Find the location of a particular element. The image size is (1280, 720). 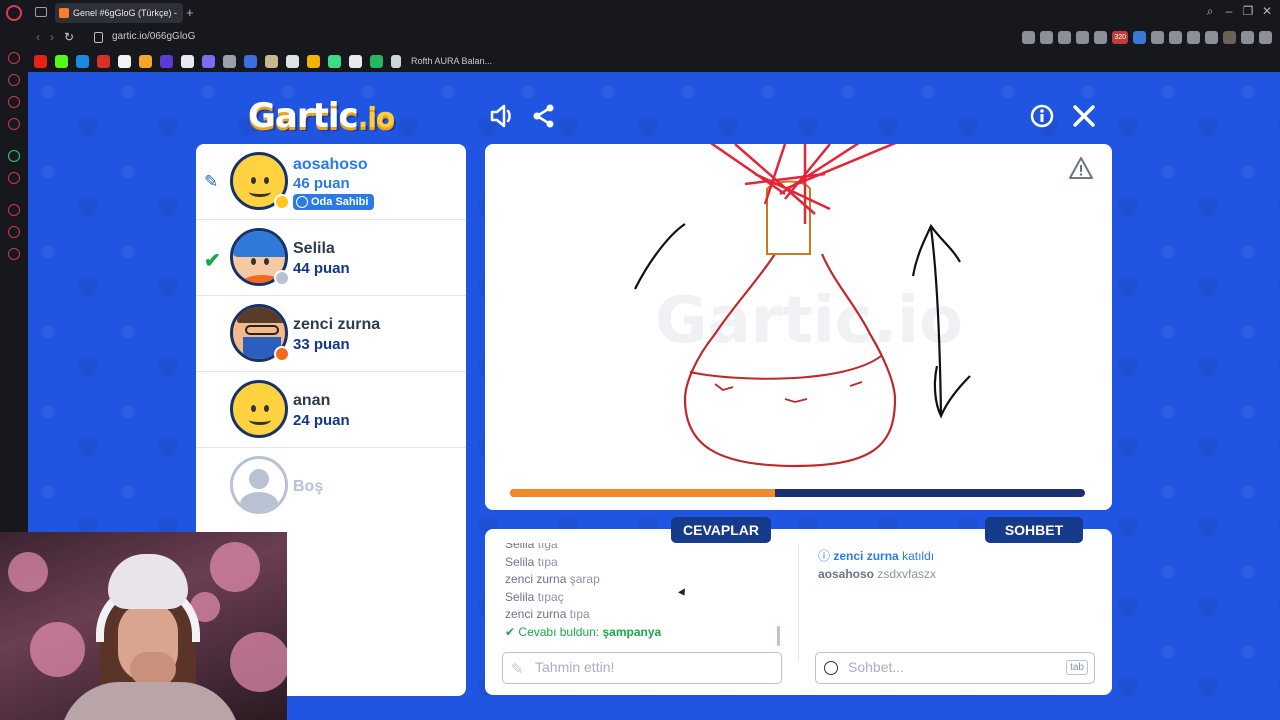

search-tabs-icon: ⌕ is located at coordinates (1210, 12).